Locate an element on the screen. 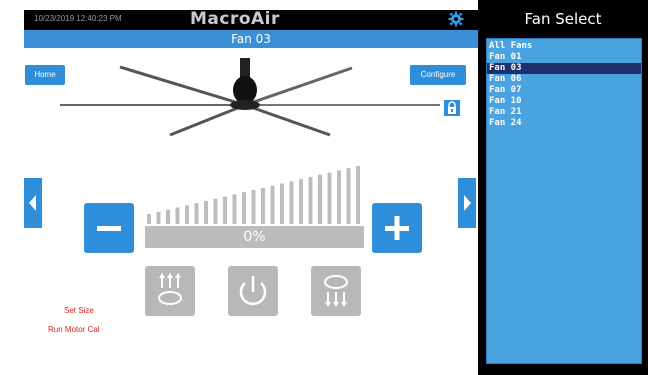 This screenshot has width=648, height=375. plus-icon is located at coordinates (397, 228).